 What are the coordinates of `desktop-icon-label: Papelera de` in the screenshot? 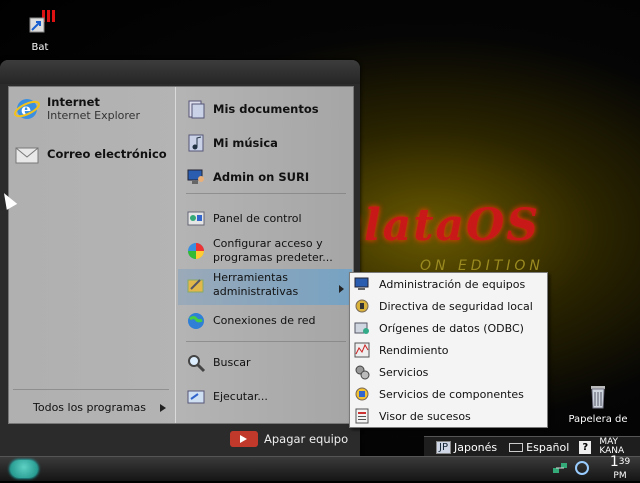 It's located at (598, 419).